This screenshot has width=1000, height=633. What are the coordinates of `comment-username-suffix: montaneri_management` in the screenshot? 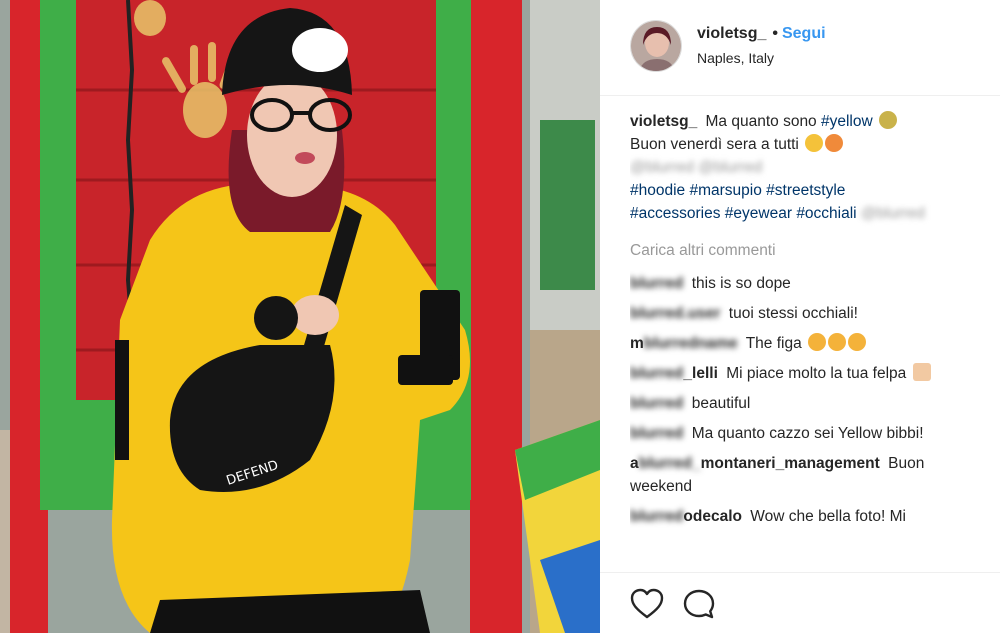 It's located at (790, 463).